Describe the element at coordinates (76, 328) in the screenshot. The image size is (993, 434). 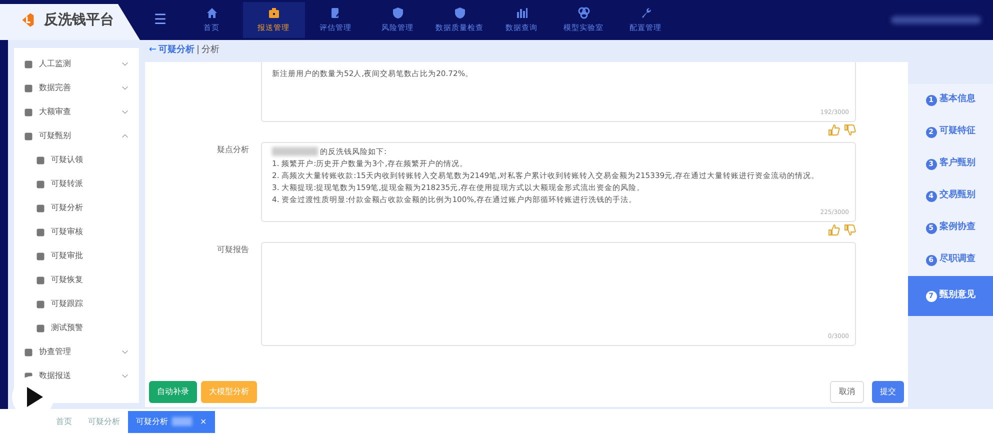
I see `sidebar-subitem: 测试预警` at that location.